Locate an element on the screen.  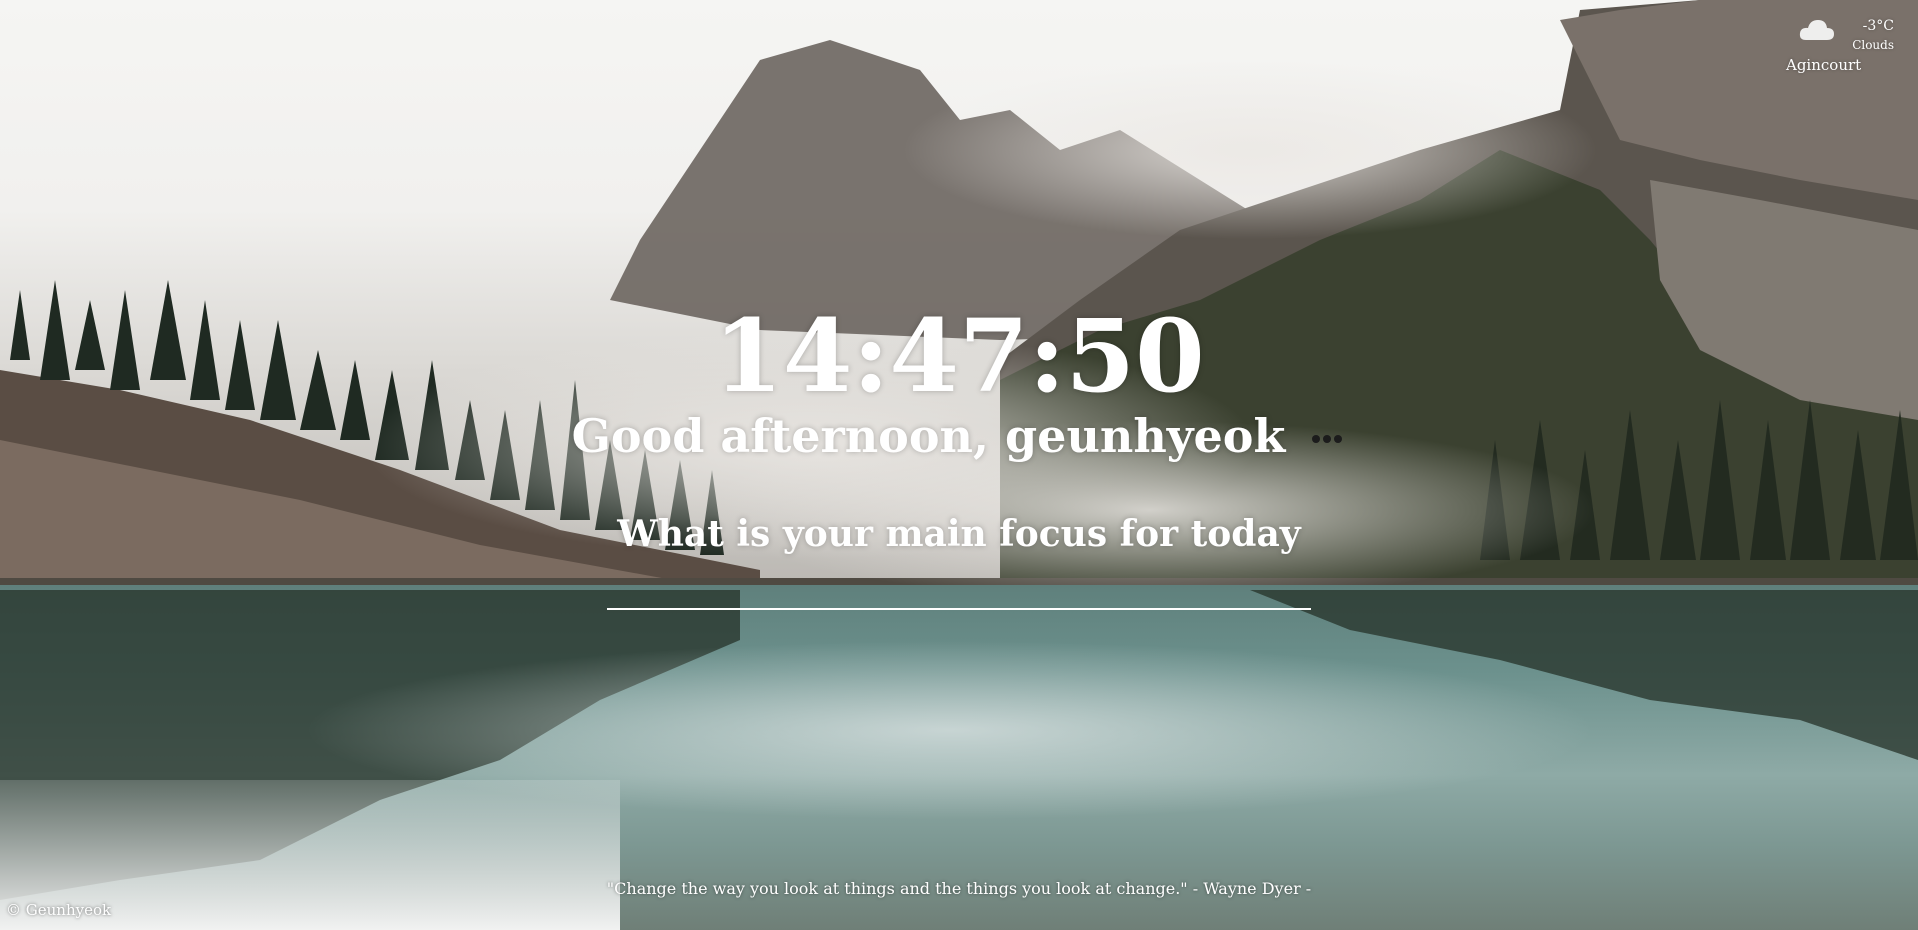
weather-condition: Clouds is located at coordinates (1873, 45).